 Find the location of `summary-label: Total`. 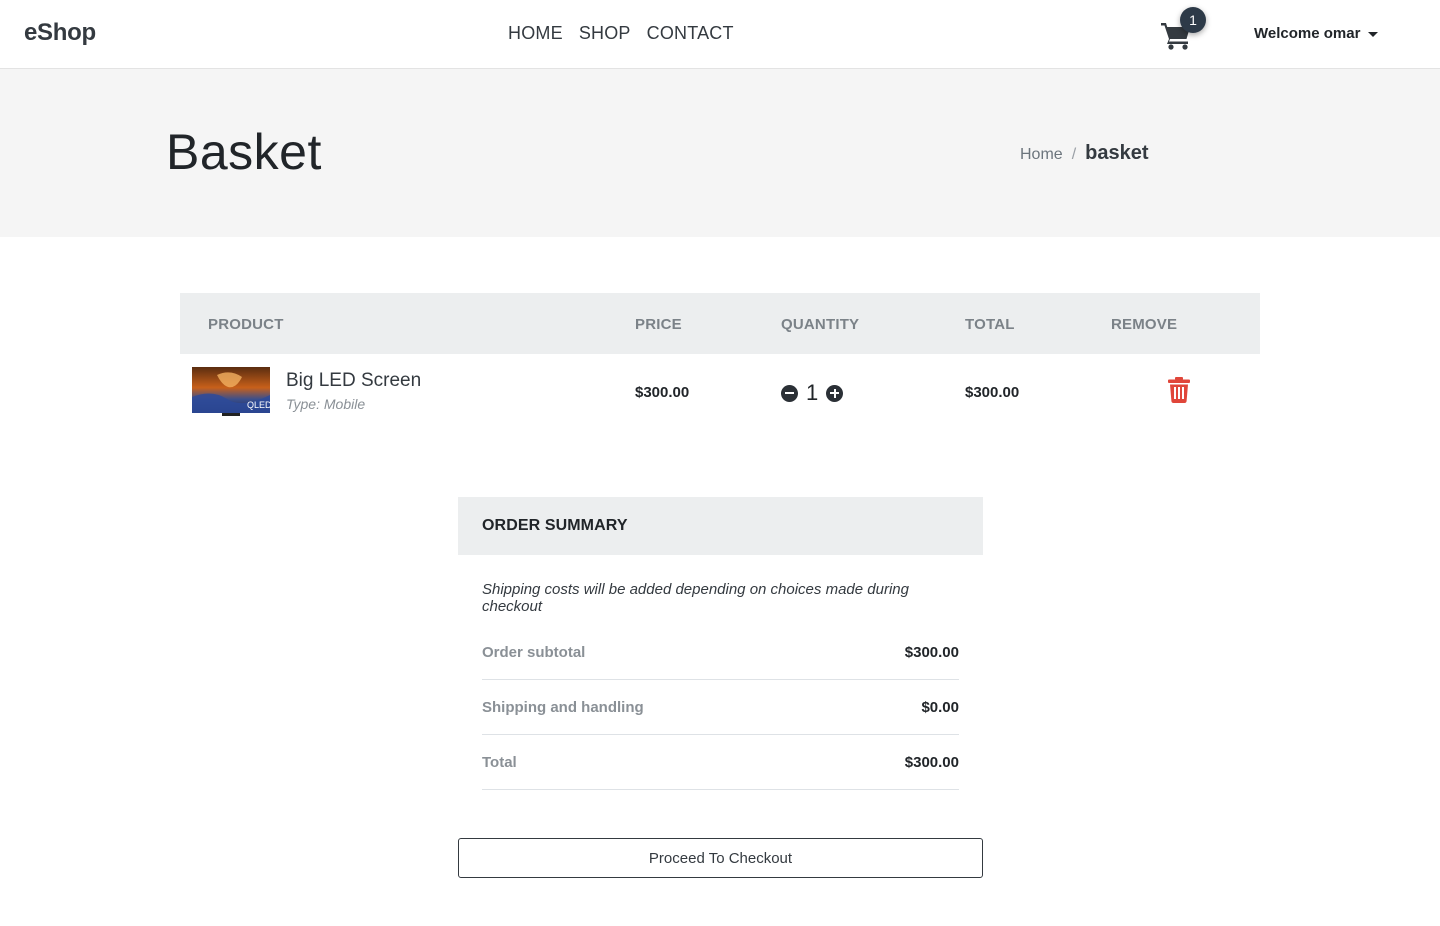

summary-label: Total is located at coordinates (499, 762).